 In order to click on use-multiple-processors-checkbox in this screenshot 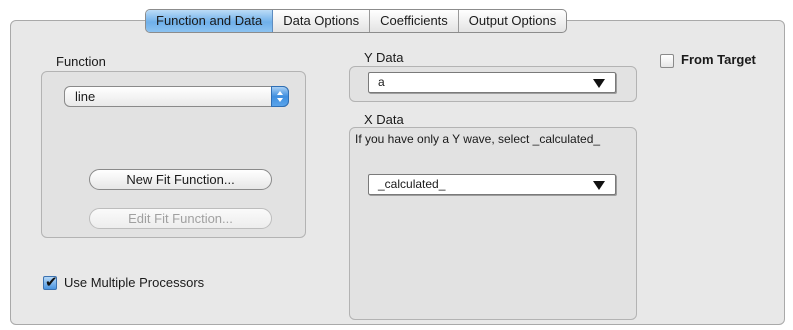, I will do `click(50, 282)`.